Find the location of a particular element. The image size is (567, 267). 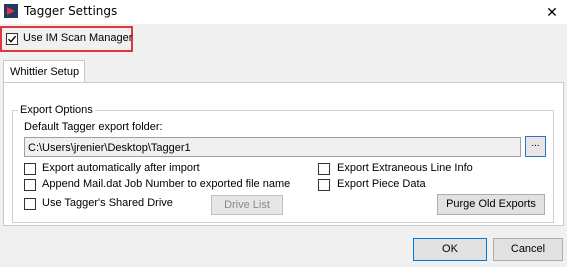

cancel-button: Cancel is located at coordinates (528, 249).